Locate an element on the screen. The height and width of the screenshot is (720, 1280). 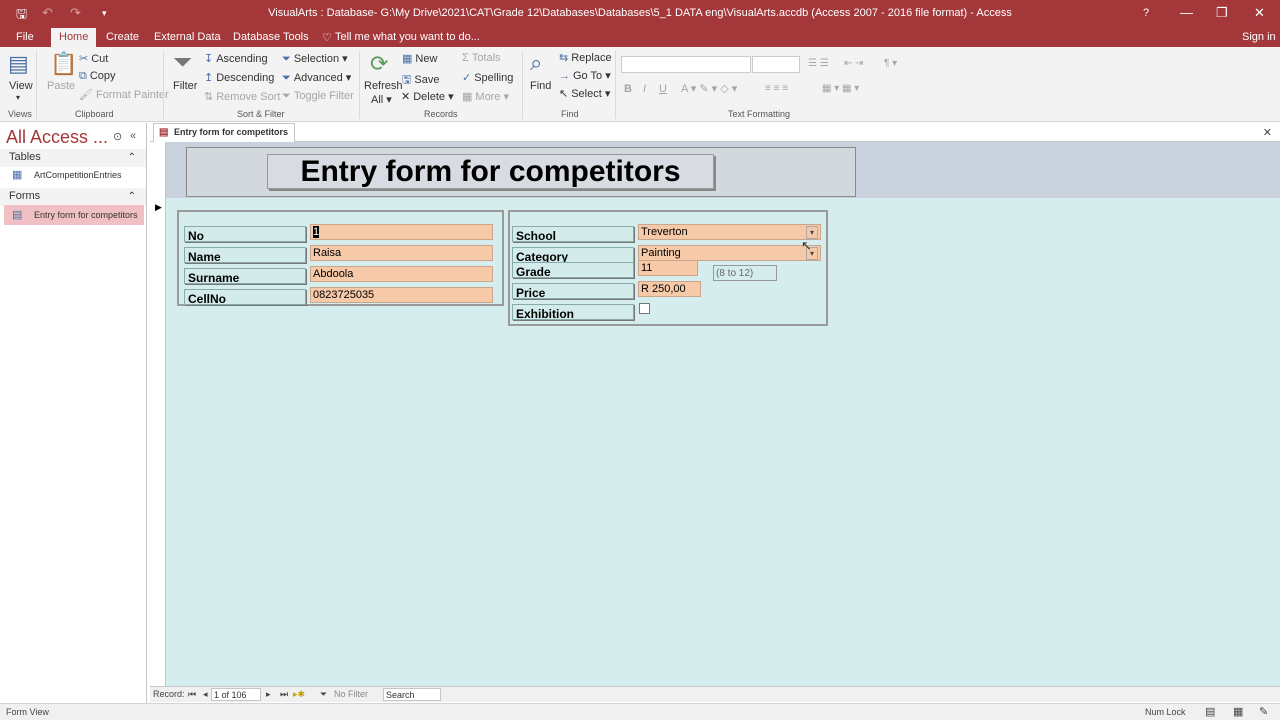
descending-button: ↥ Descending is located at coordinates (239, 77).